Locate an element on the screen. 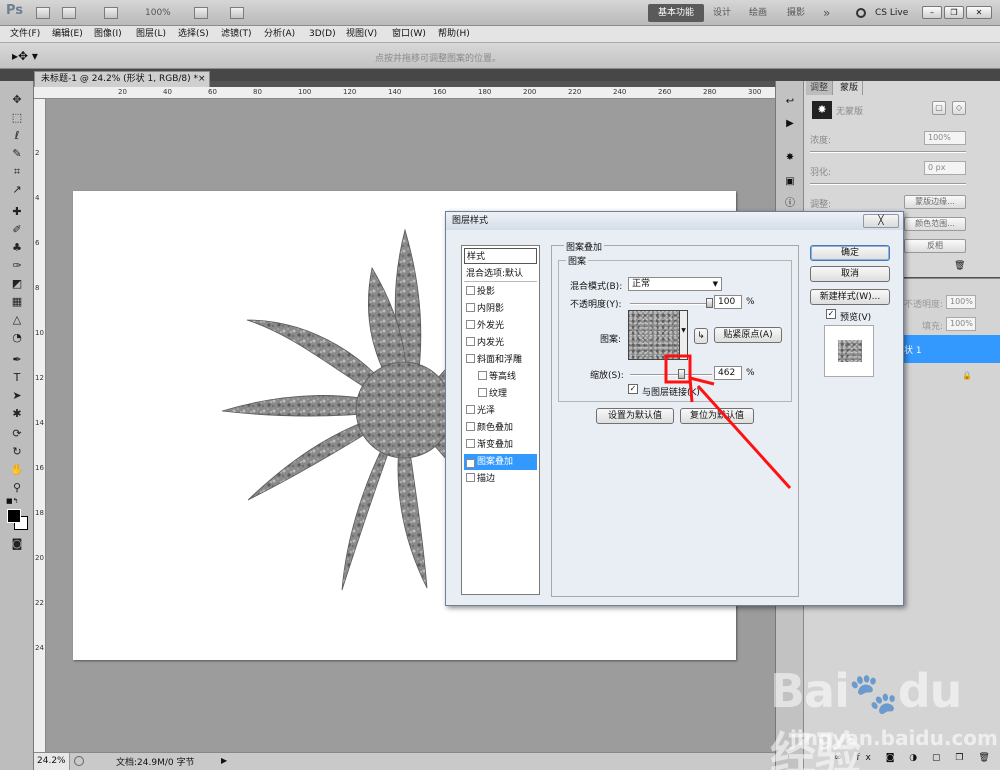 The image size is (1000, 770). menu-filter: 滤镜(T) is located at coordinates (236, 34).